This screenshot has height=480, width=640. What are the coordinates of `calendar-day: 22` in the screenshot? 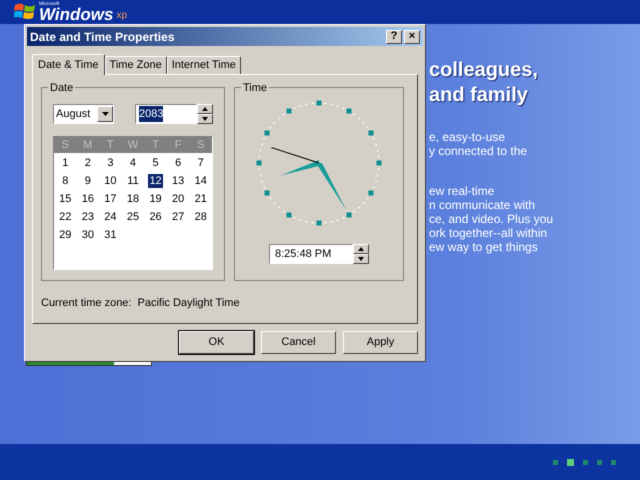 It's located at (65, 217).